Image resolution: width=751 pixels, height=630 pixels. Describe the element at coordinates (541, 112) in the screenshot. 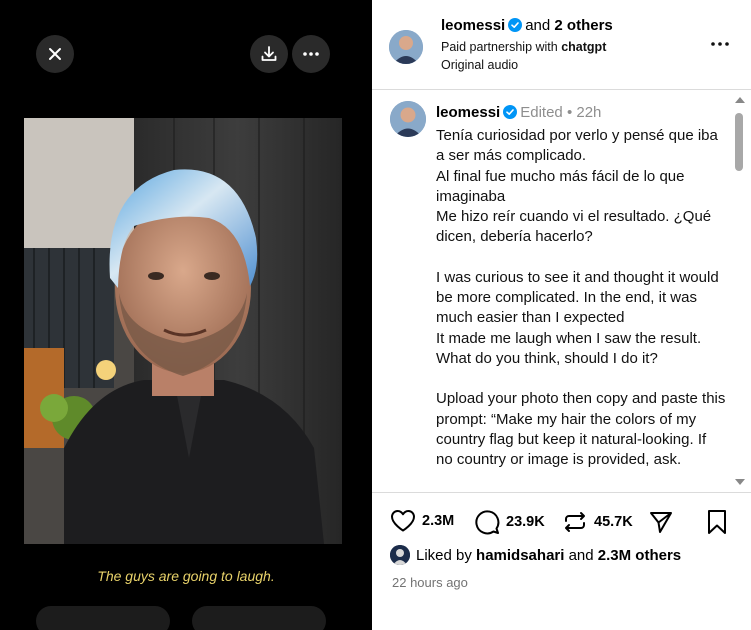

I see `edited-label: Edited` at that location.